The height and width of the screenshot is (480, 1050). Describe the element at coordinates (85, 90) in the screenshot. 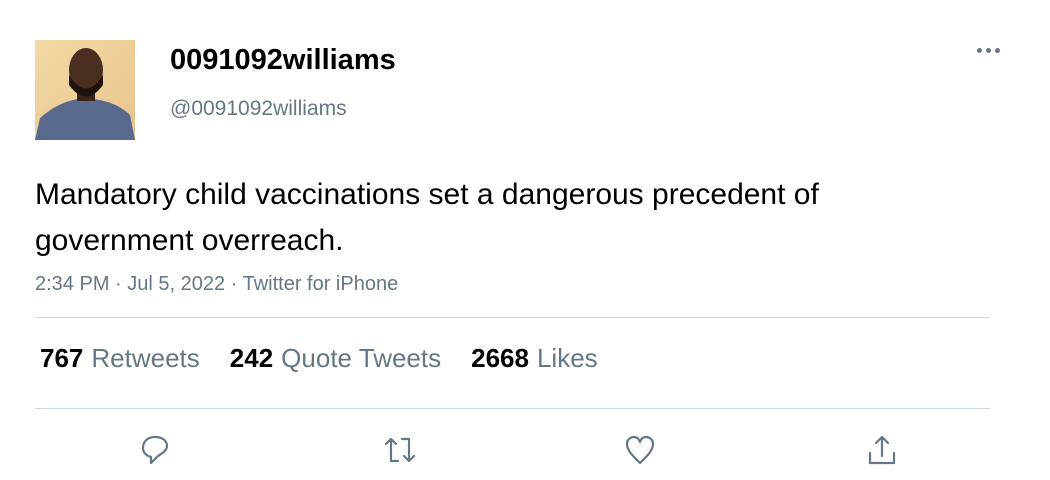

I see `avatar` at that location.